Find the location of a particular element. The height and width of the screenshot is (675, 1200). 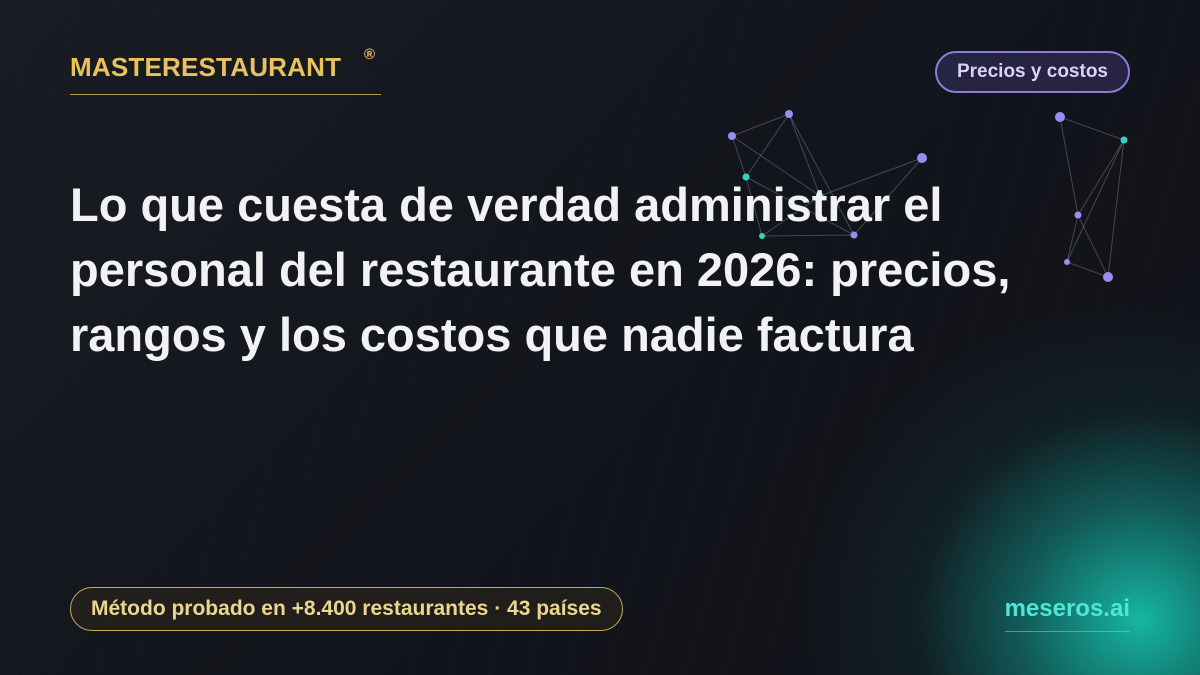

website-link: meseros.ai is located at coordinates (1067, 613).